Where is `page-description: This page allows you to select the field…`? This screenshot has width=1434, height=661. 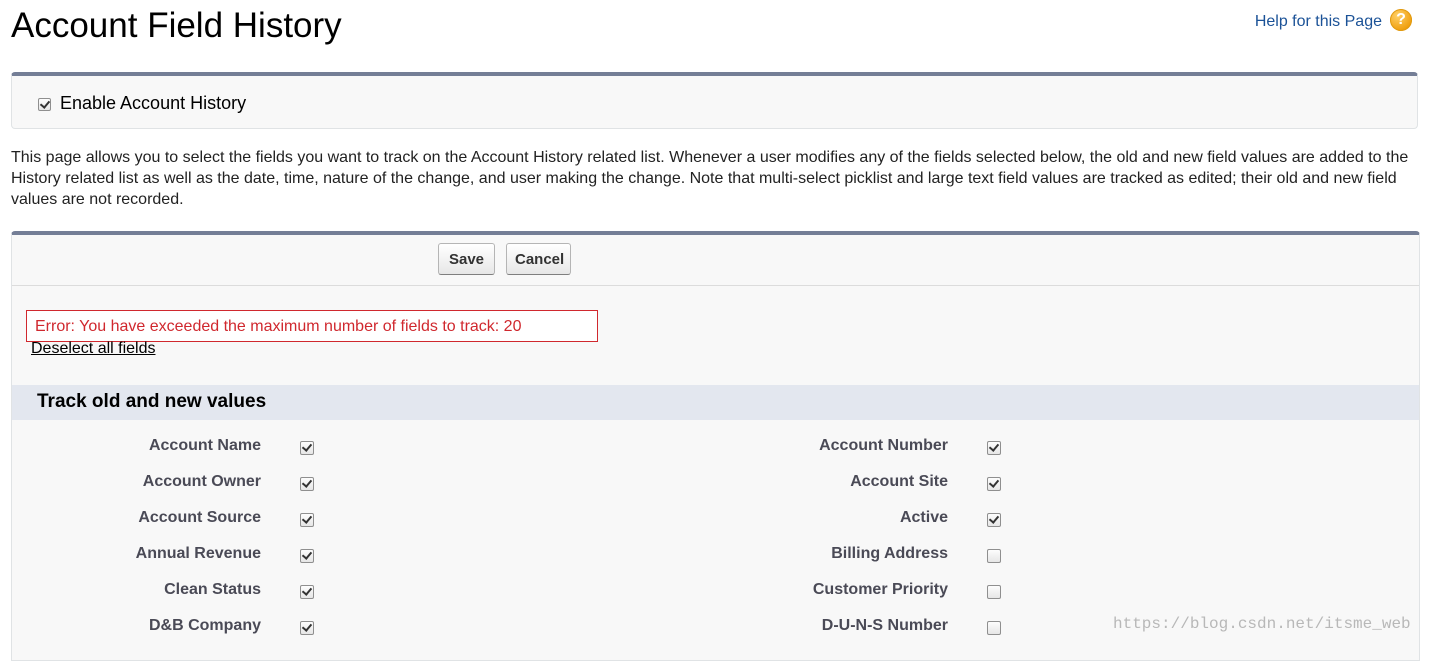
page-description: This page allows you to select the field… is located at coordinates (710, 178).